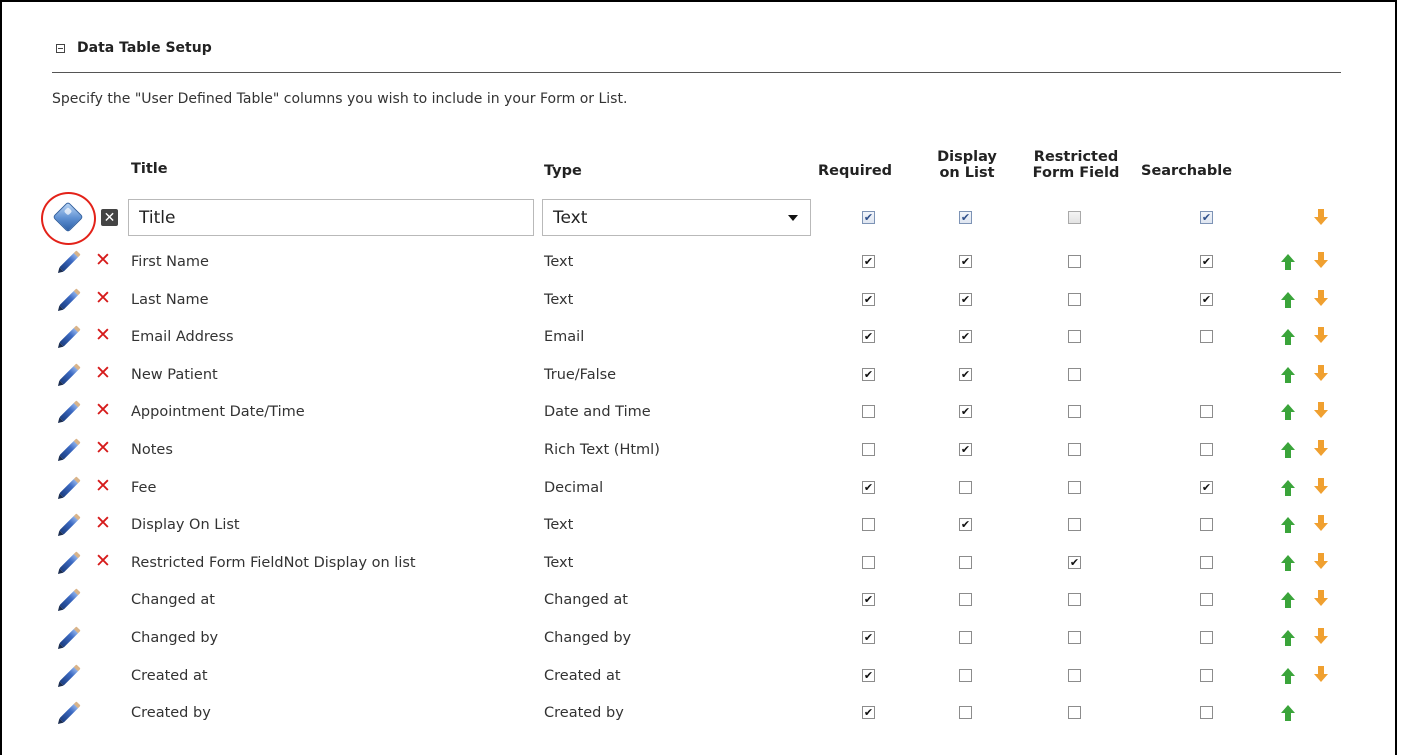  I want to click on close-icon: ✕, so click(109, 217).